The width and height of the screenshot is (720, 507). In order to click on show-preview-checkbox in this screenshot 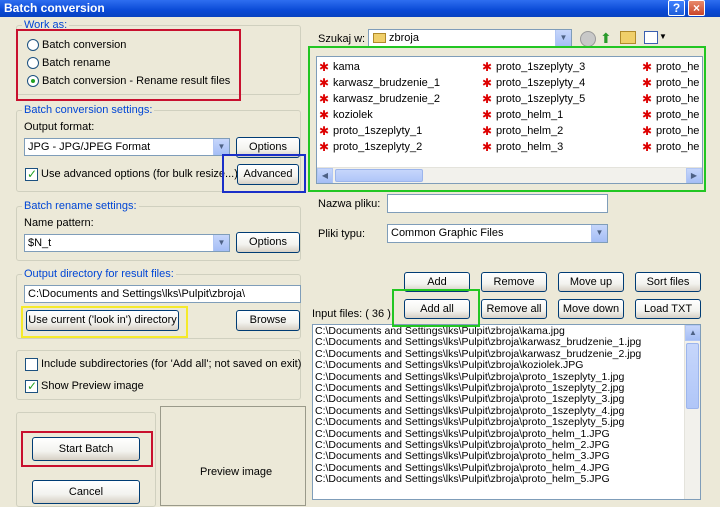, I will do `click(31, 386)`.